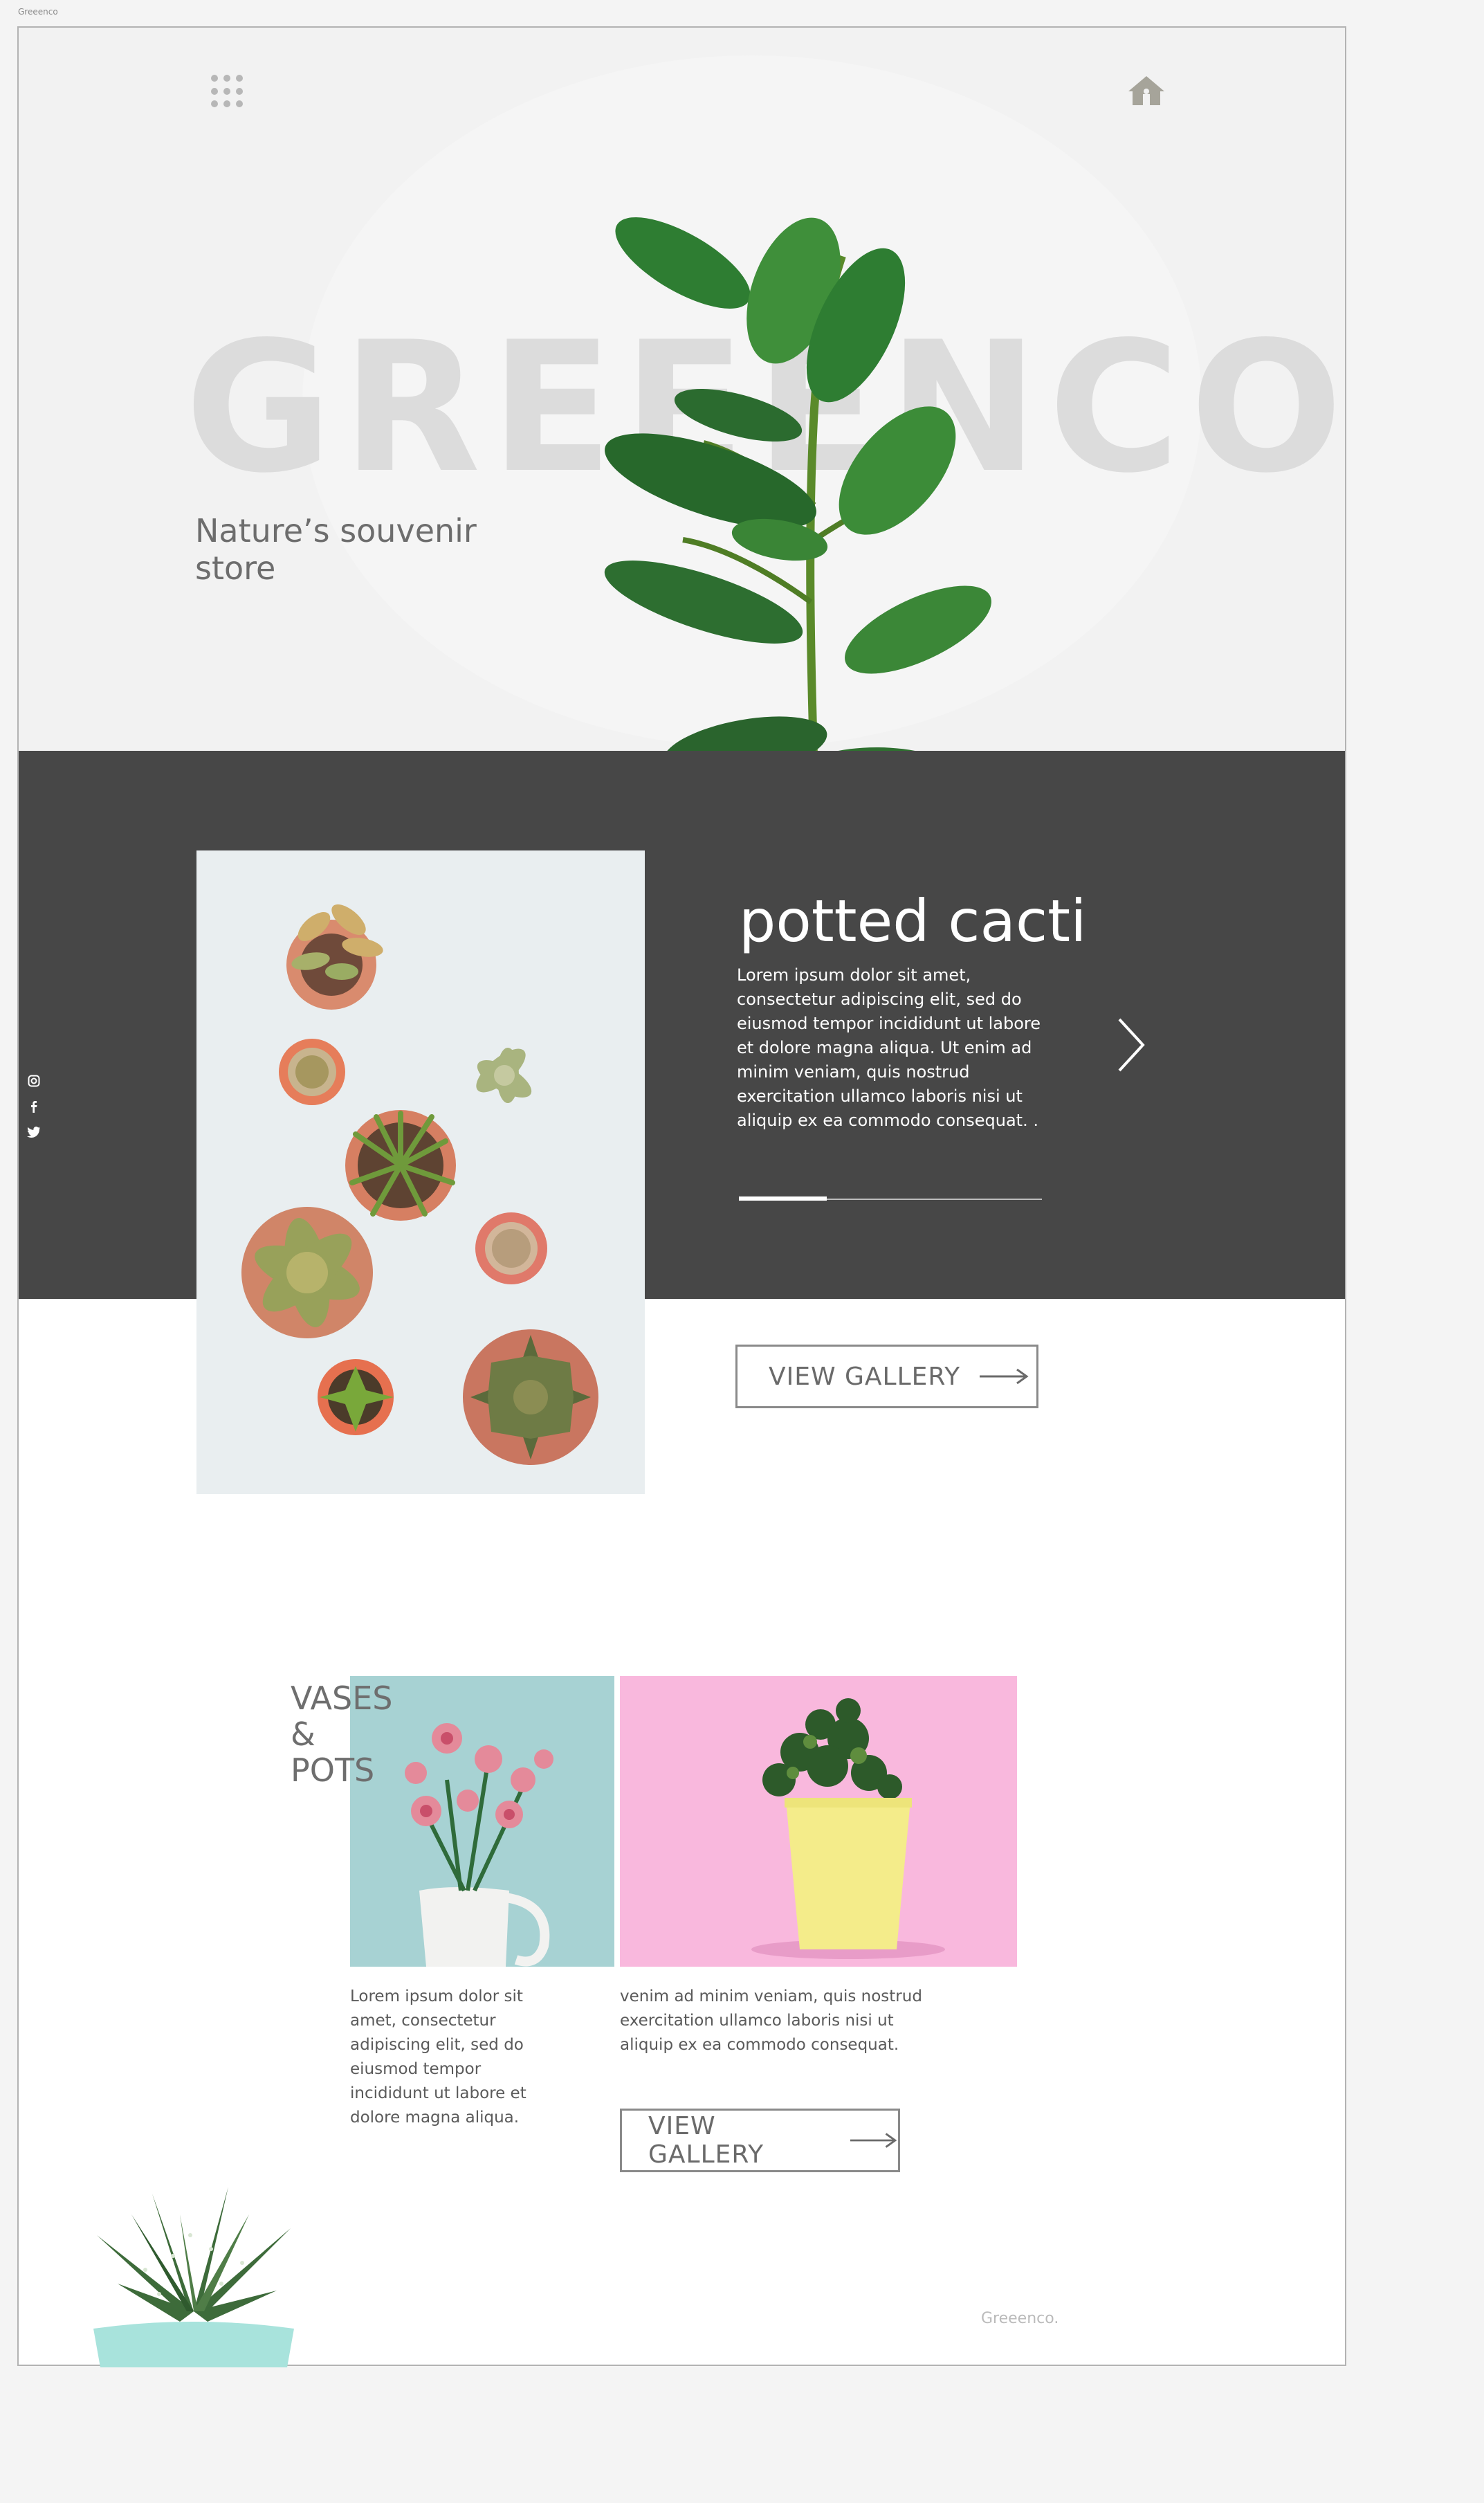 This screenshot has width=1484, height=2503. What do you see at coordinates (1146, 90) in the screenshot?
I see `home-icon` at bounding box center [1146, 90].